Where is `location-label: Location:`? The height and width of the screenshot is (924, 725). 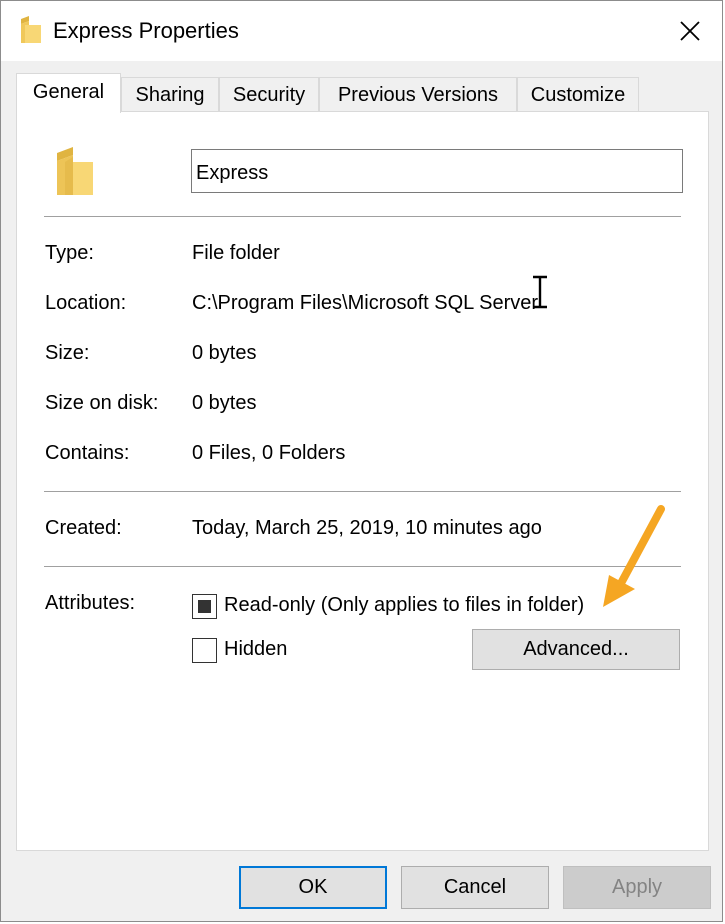 location-label: Location: is located at coordinates (86, 303).